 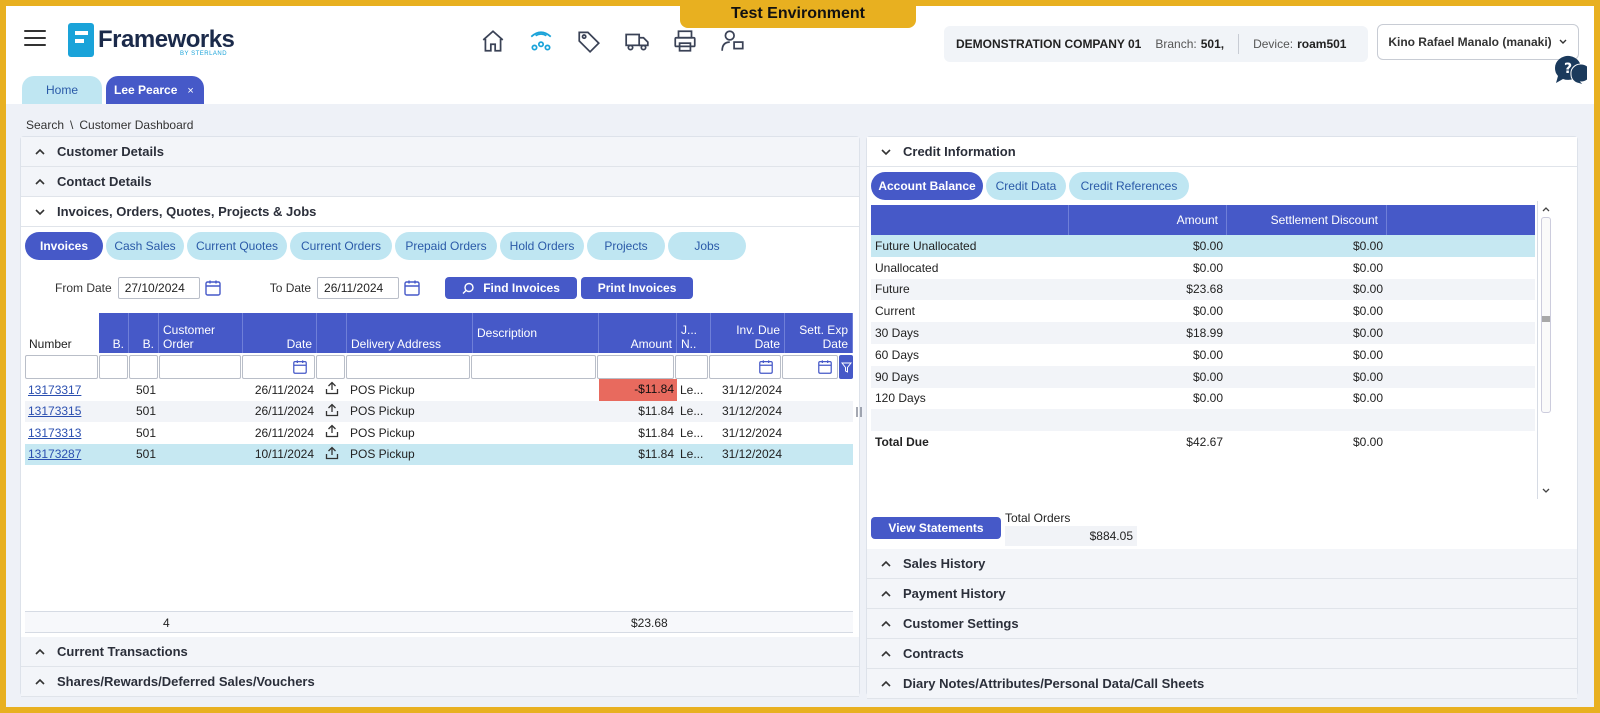 What do you see at coordinates (1222, 594) in the screenshot?
I see `section-payment-history: Payment History` at bounding box center [1222, 594].